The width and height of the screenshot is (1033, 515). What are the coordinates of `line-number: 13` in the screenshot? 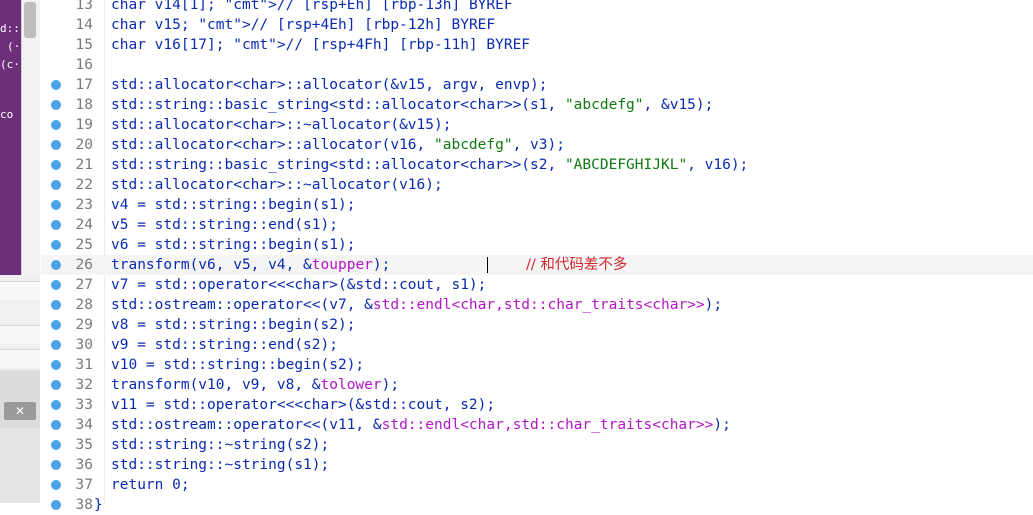 It's located at (84, 6).